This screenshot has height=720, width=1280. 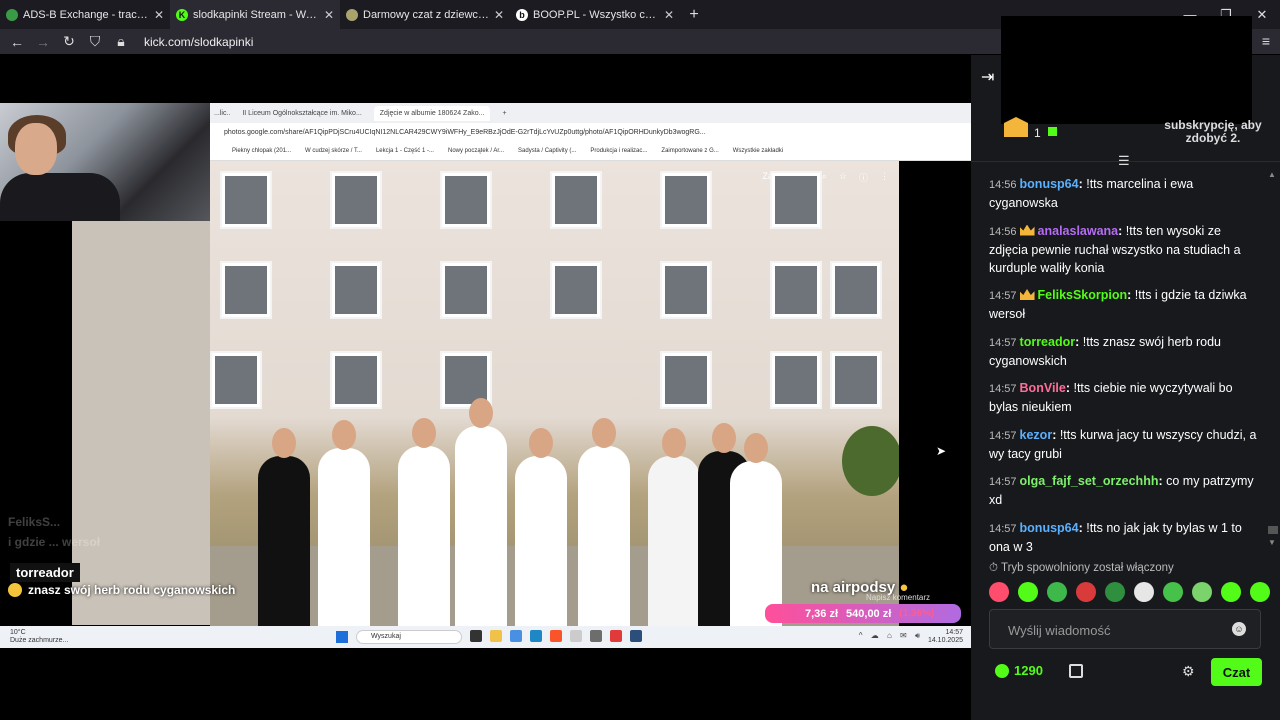 What do you see at coordinates (121, 41) in the screenshot?
I see `lock-icon: 🔒︎` at bounding box center [121, 41].